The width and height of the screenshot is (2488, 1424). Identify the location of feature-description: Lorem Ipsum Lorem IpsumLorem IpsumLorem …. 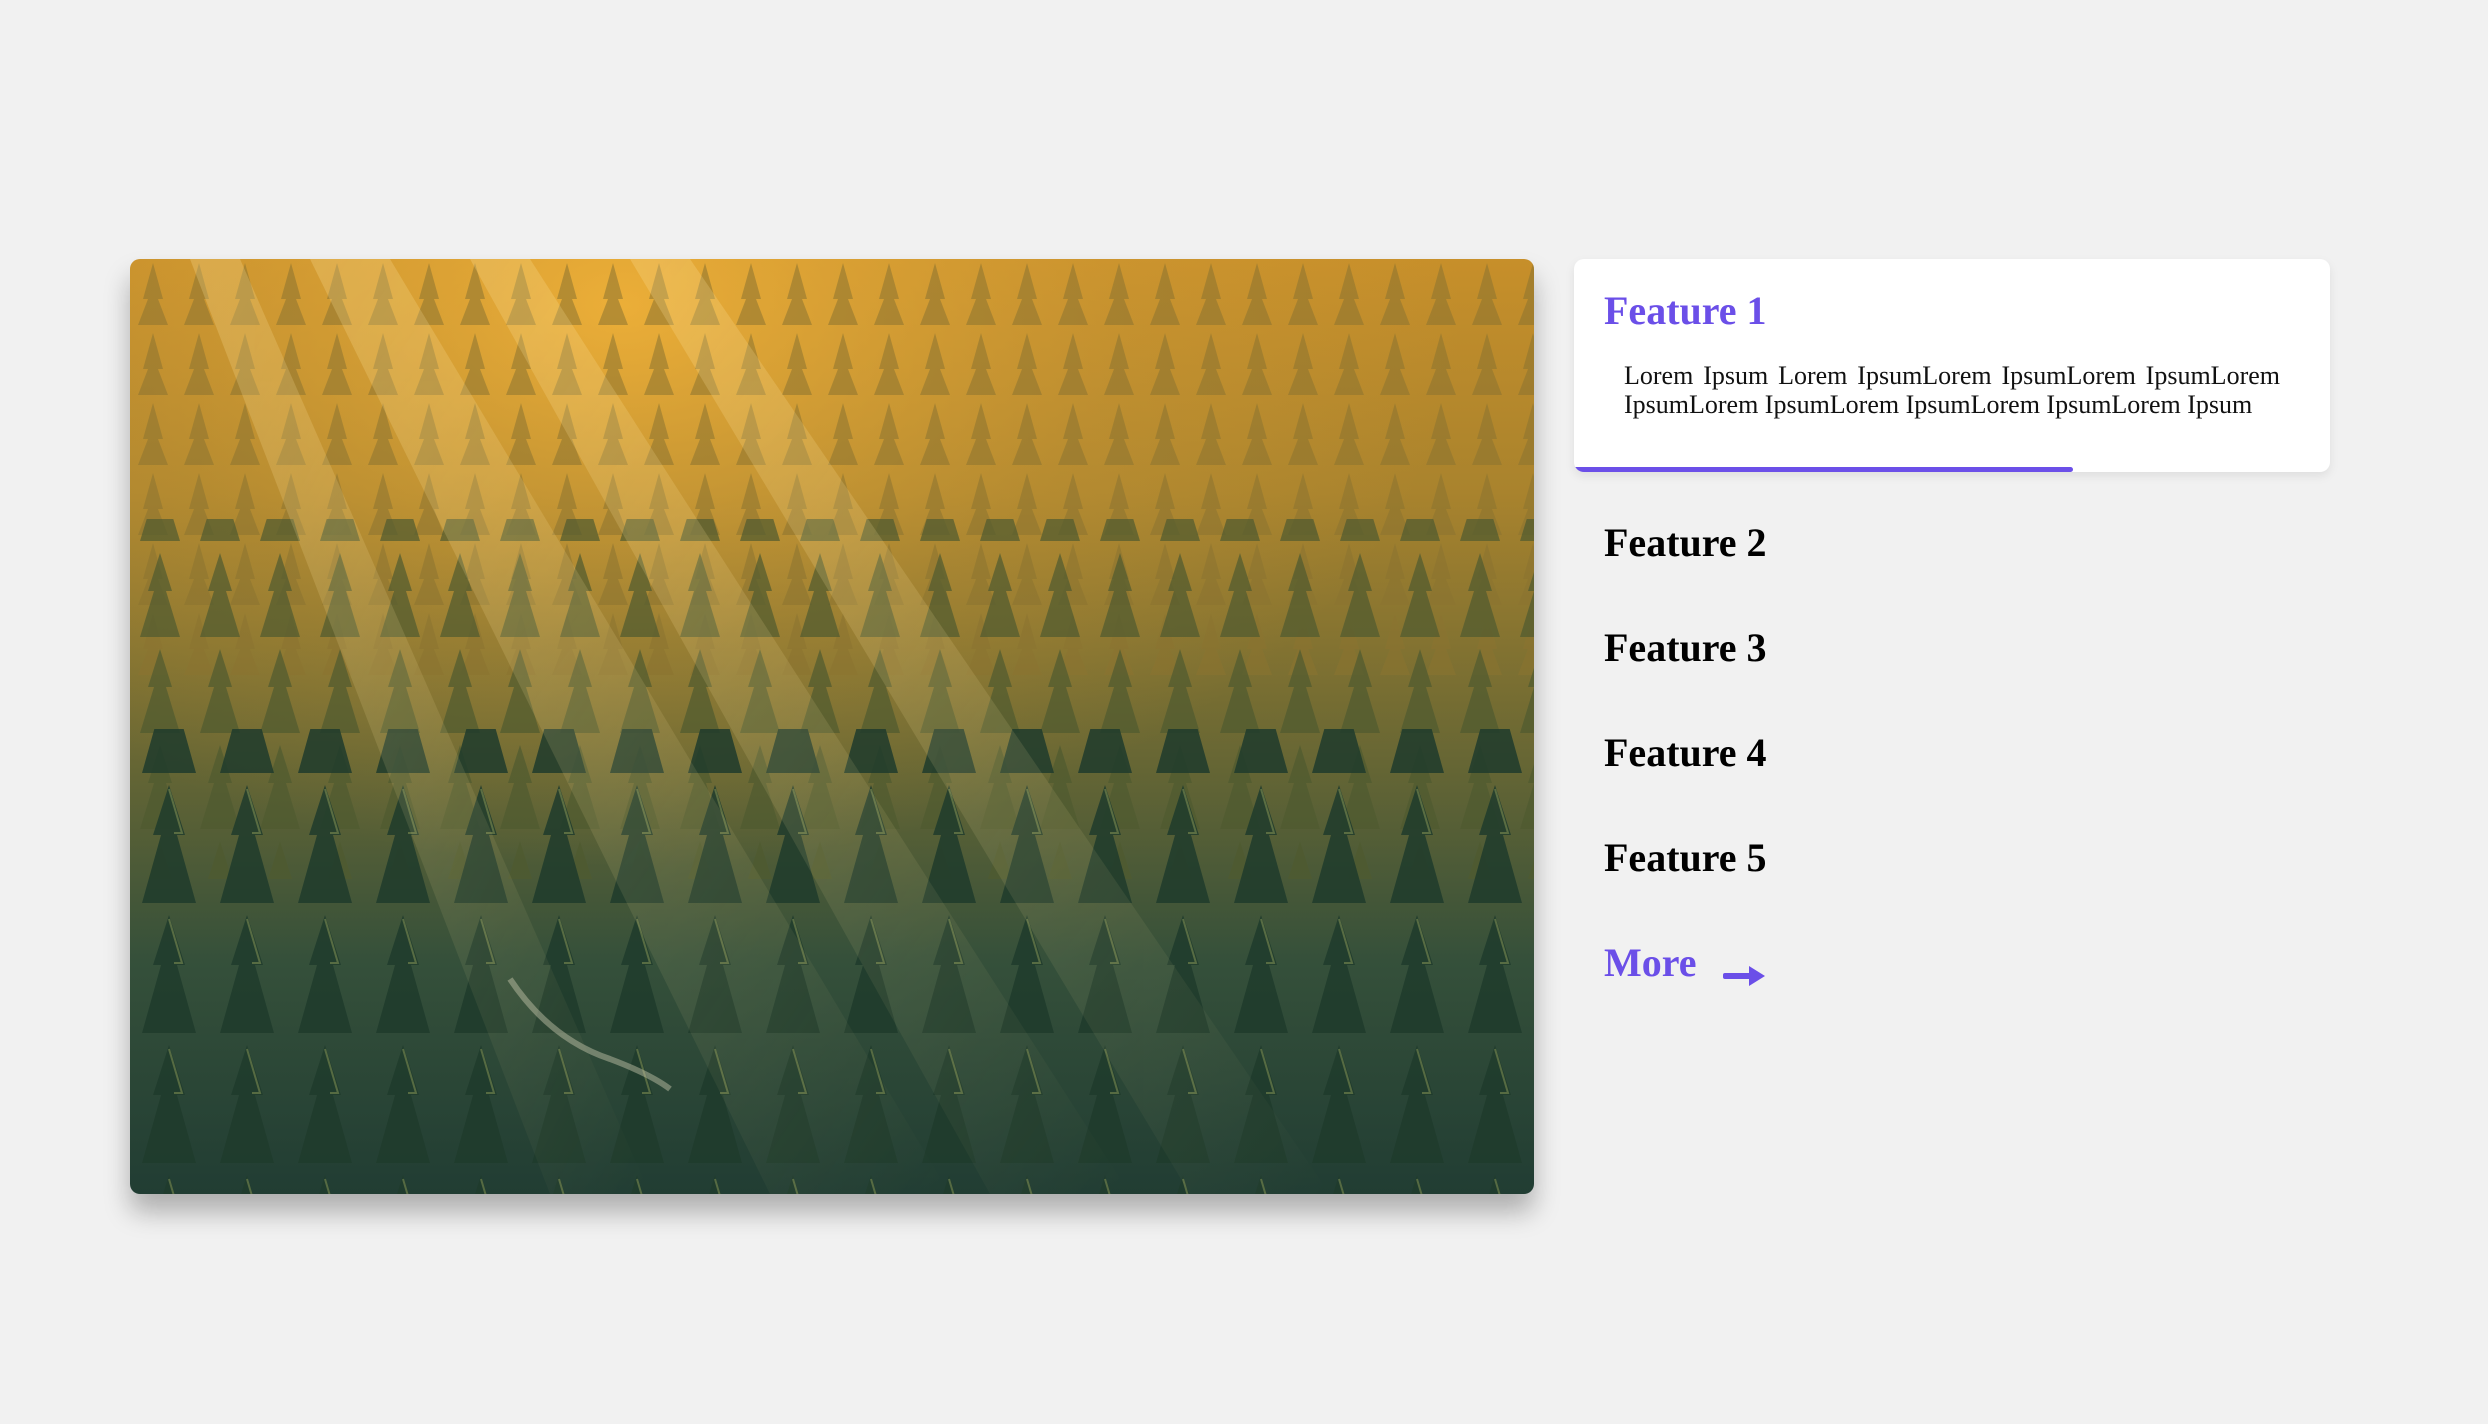
(1952, 390).